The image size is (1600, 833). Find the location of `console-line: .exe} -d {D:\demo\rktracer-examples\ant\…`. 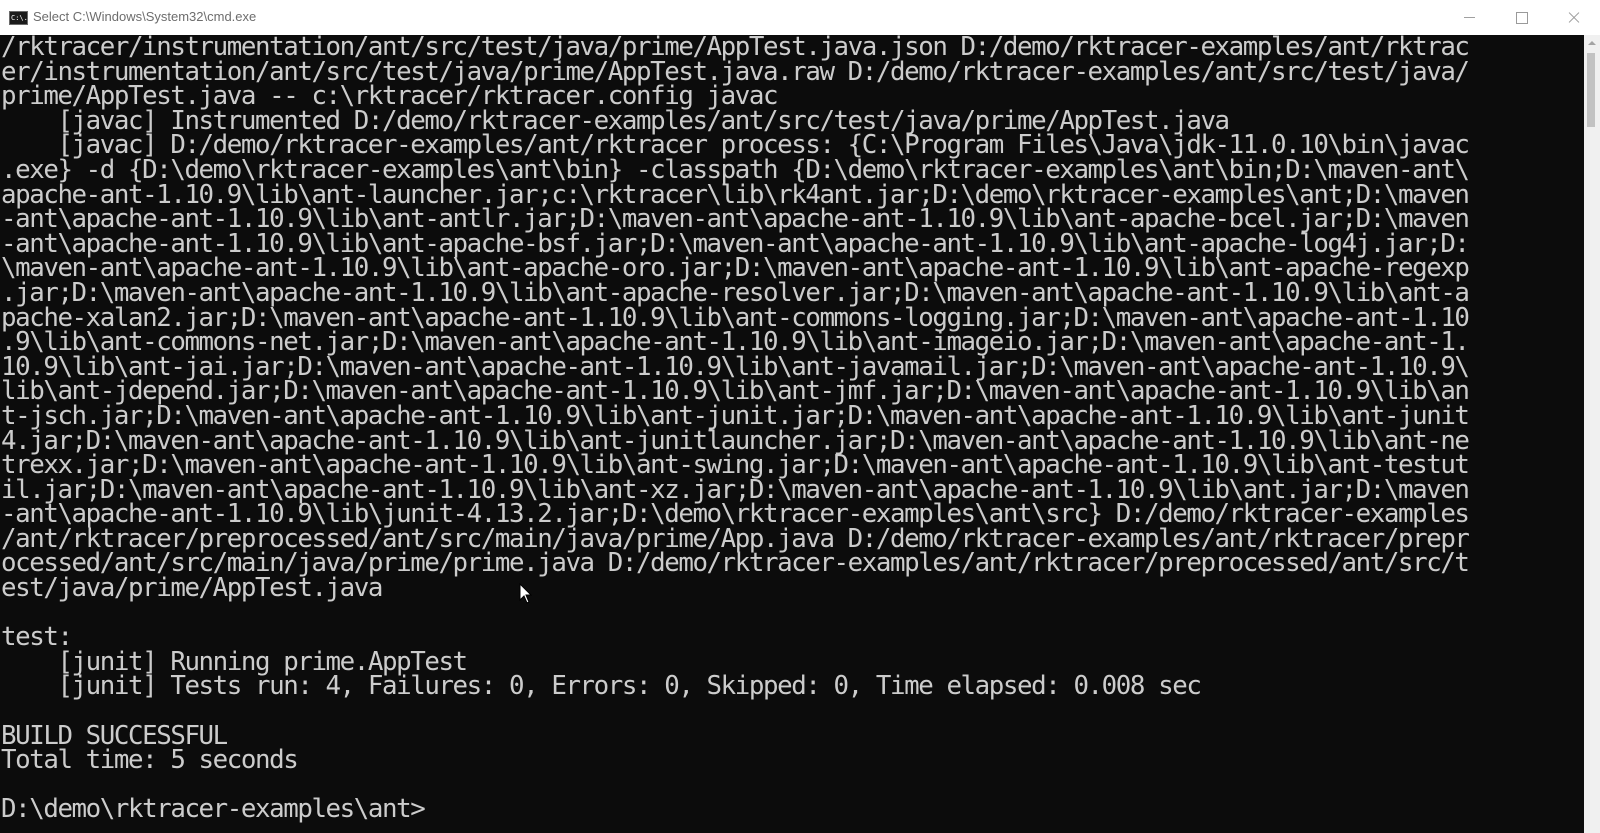

console-line: .exe} -d {D:\demo\rktracer-examples\ant\… is located at coordinates (735, 169).